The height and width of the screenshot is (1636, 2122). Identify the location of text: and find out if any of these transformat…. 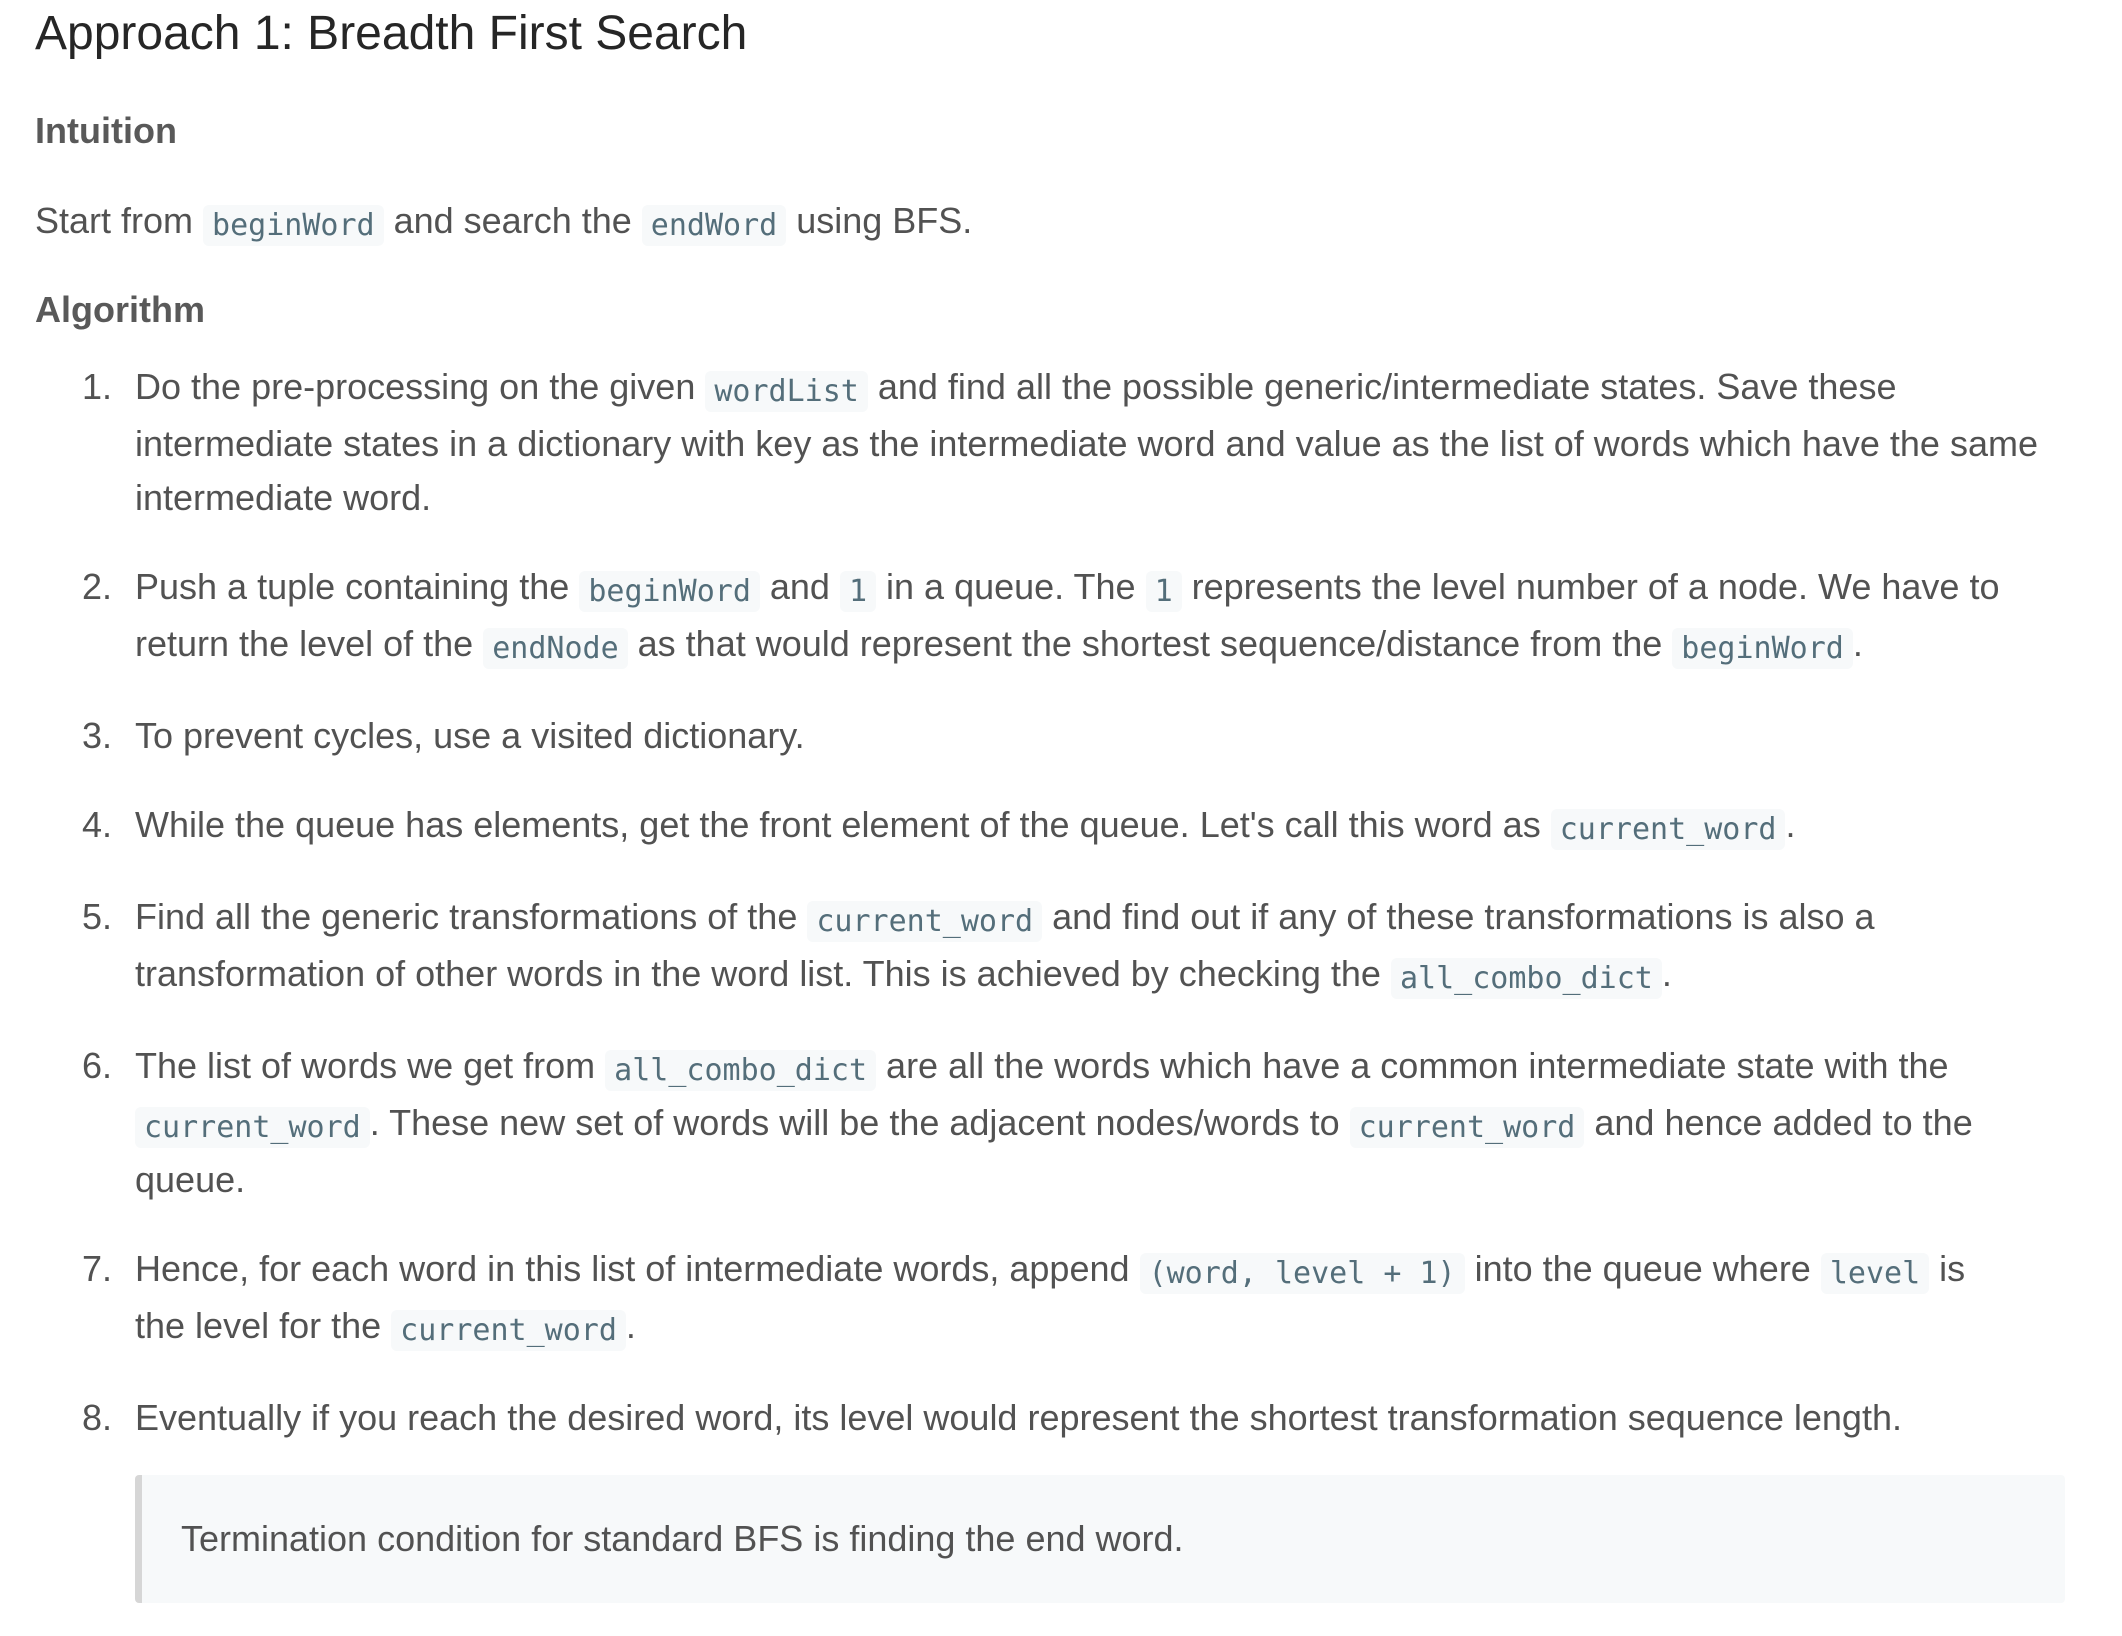
(1458, 916).